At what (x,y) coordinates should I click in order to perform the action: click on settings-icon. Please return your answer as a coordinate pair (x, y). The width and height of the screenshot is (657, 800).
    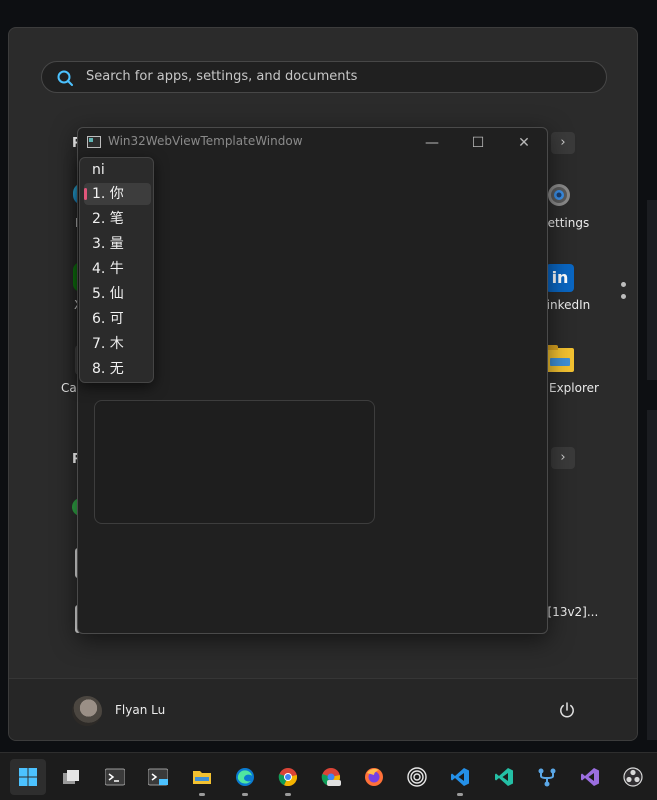
    Looking at the image, I should click on (559, 195).